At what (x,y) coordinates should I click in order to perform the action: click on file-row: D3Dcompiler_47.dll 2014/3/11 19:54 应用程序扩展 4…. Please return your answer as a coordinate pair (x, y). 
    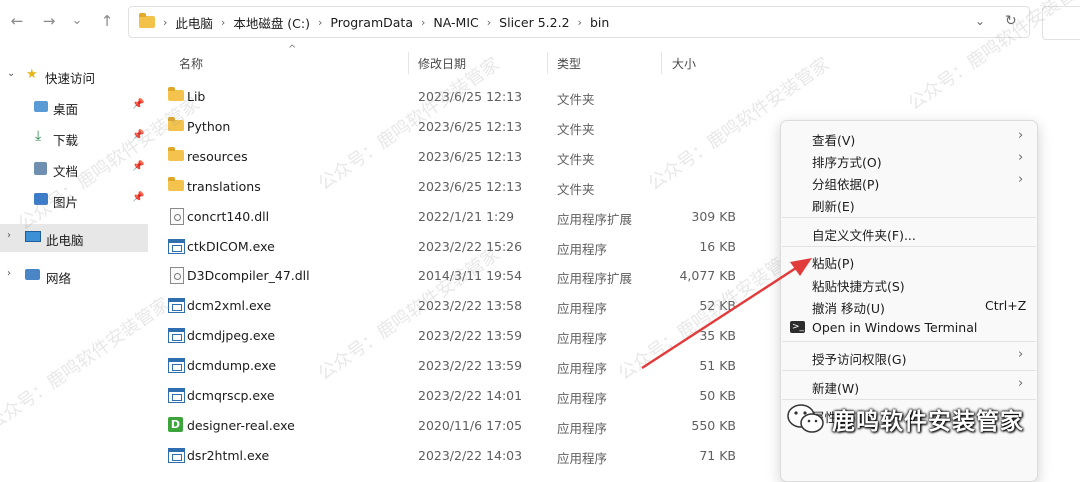
    Looking at the image, I should click on (465, 275).